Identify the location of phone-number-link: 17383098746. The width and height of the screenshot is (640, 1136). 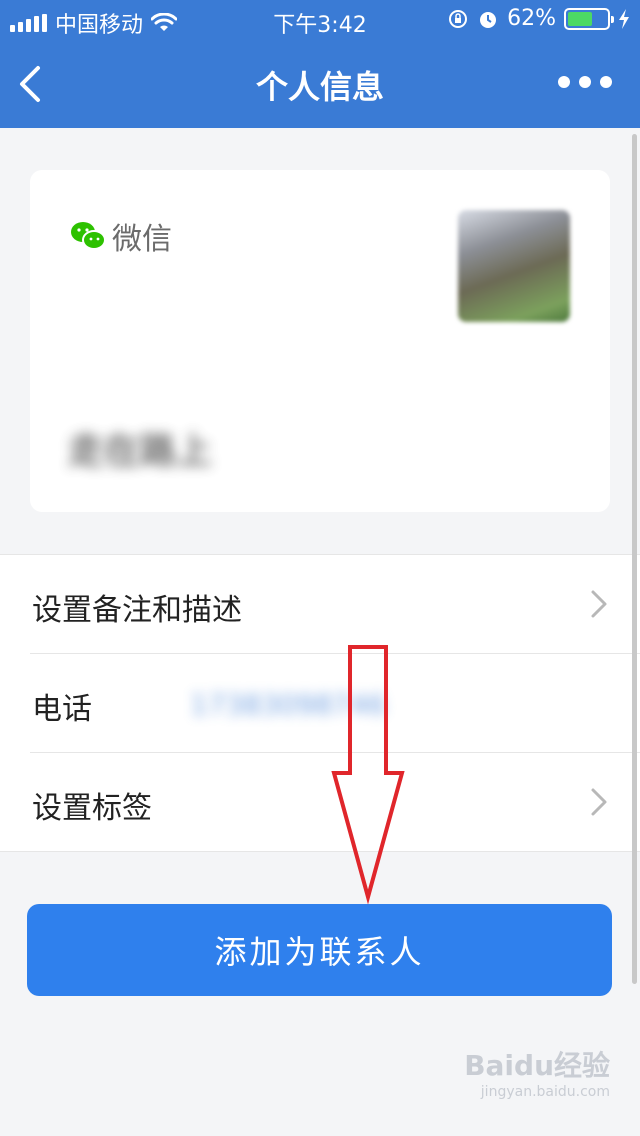
(288, 704).